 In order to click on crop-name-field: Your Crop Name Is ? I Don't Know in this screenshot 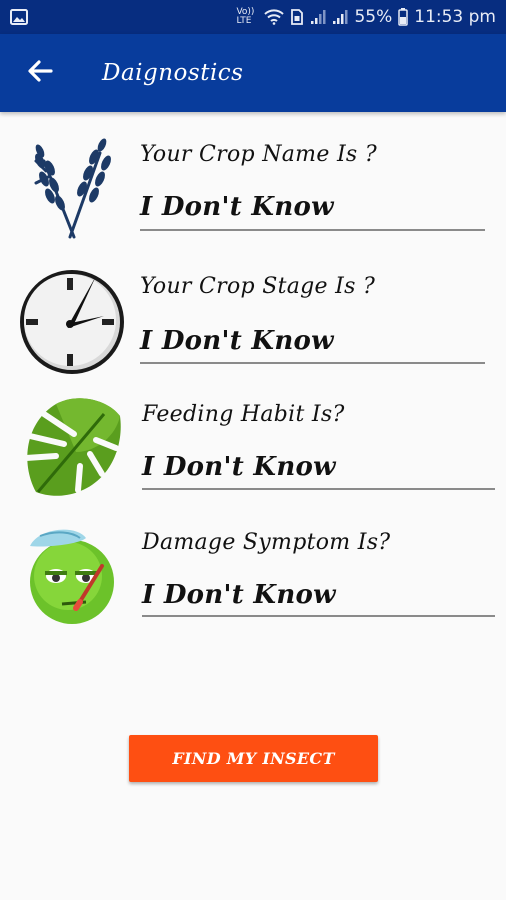, I will do `click(253, 192)`.